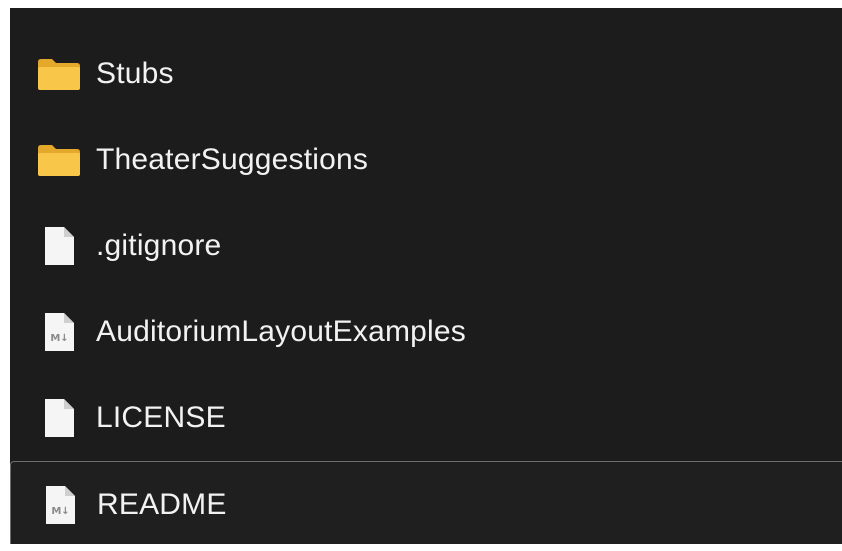 This screenshot has height=551, width=842. Describe the element at coordinates (281, 331) in the screenshot. I see `file-name: AuditoriumLayoutExamples` at that location.